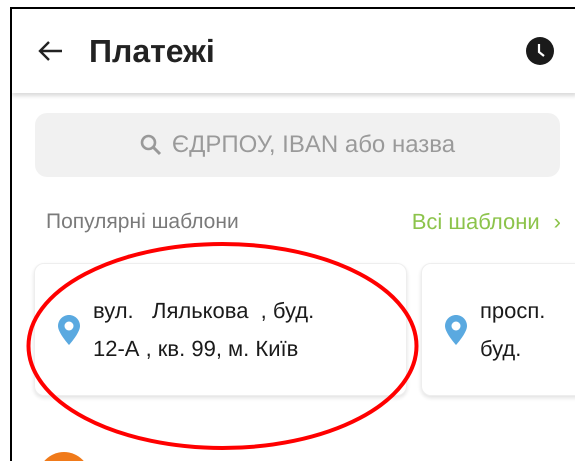  Describe the element at coordinates (50, 51) in the screenshot. I see `back-arrow-icon` at that location.